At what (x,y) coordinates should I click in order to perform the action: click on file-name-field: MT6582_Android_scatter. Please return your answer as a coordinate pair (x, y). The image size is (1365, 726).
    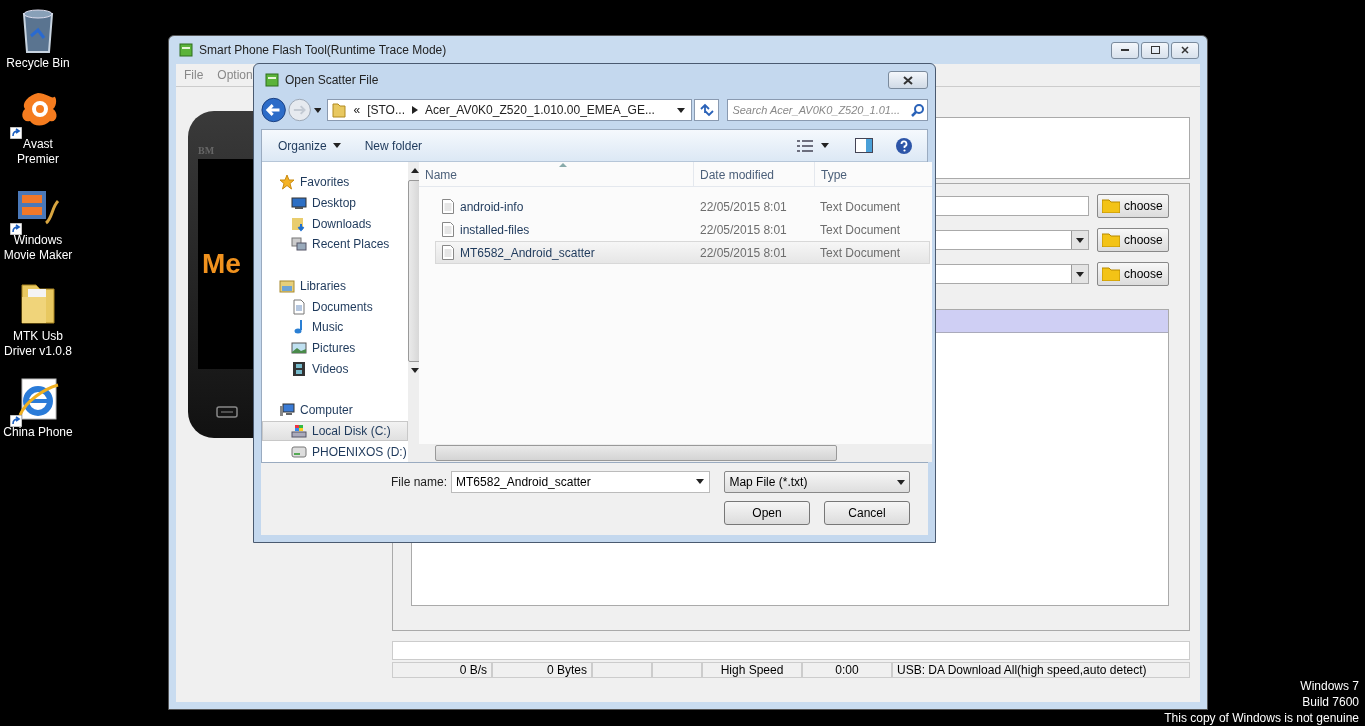
    Looking at the image, I should click on (581, 482).